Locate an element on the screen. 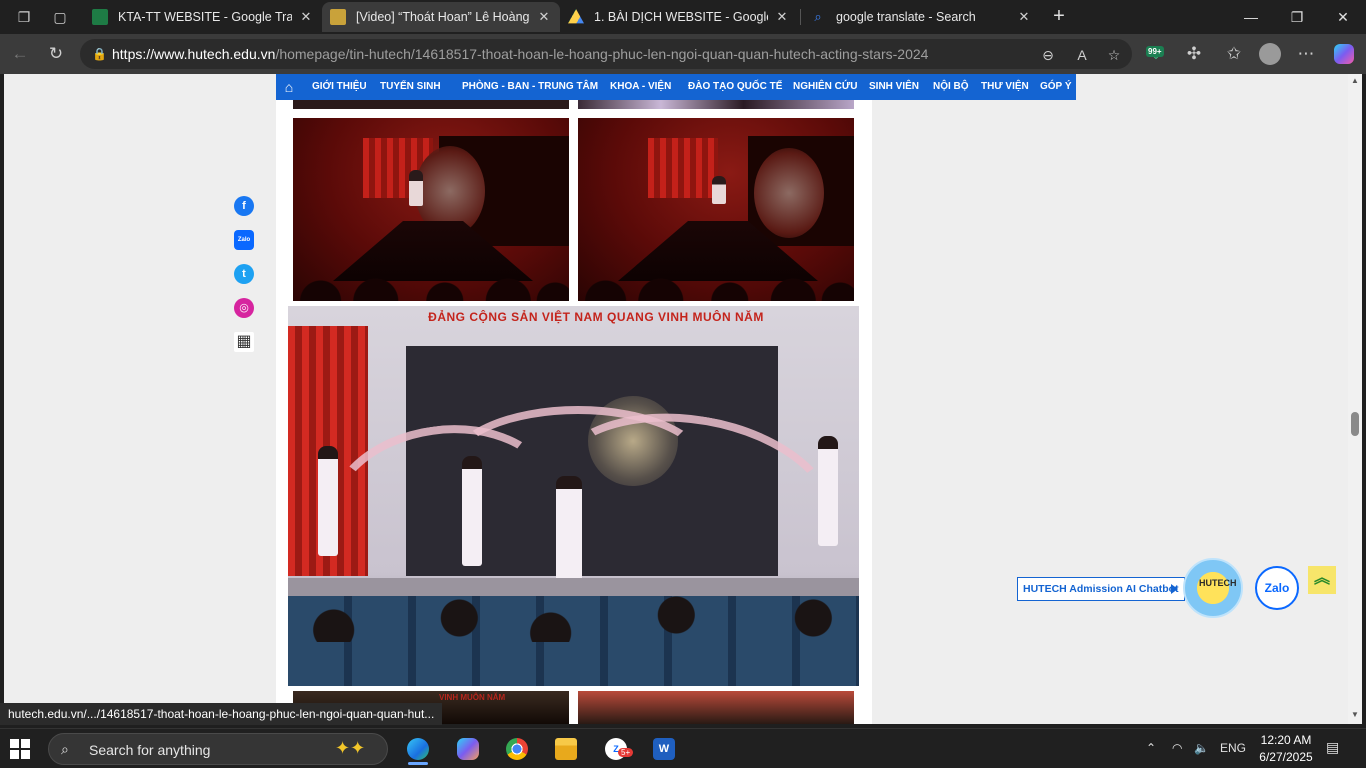  scroll-to-top-button: ︽ is located at coordinates (1322, 580).